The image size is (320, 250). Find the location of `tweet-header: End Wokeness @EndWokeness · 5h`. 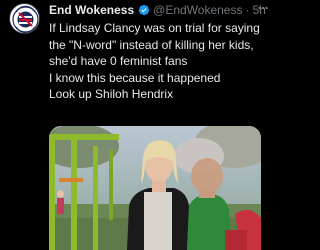

tweet-header: End Wokeness @EndWokeness · 5h is located at coordinates (158, 10).